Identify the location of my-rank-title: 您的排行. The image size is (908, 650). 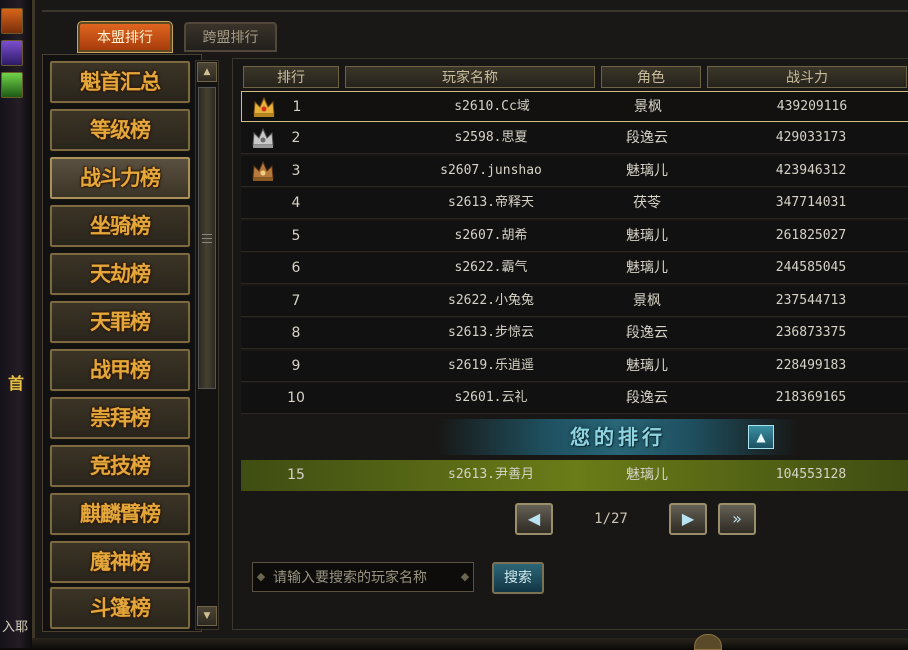
(618, 437).